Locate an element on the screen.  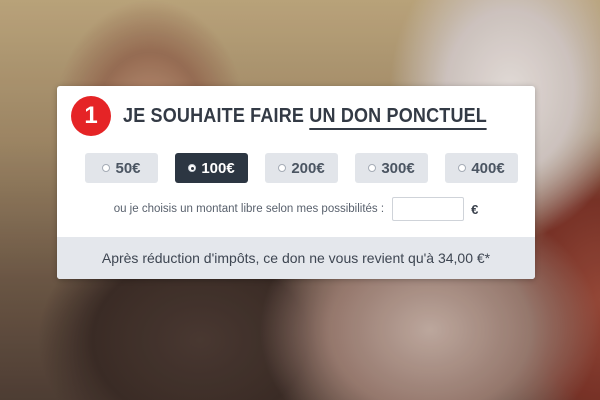
amount-option-200: 200€ is located at coordinates (301, 168).